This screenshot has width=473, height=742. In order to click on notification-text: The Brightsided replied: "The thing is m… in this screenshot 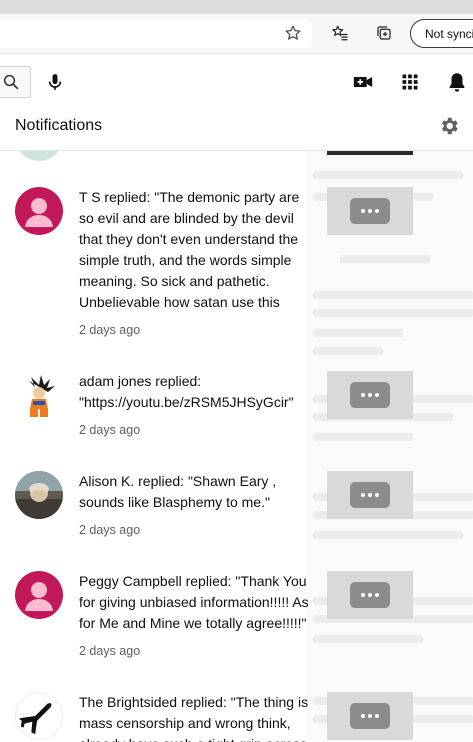, I will do `click(194, 718)`.